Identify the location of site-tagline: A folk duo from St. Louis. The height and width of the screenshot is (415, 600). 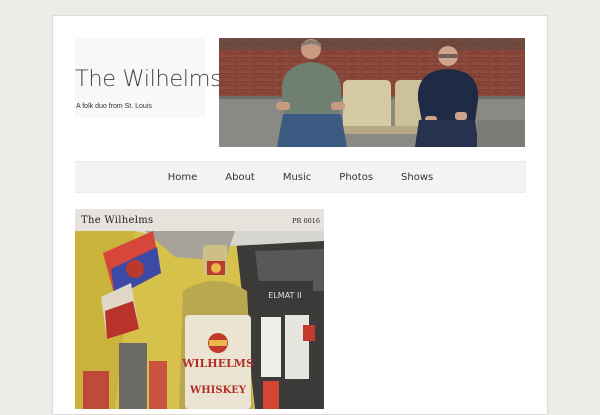
(114, 106).